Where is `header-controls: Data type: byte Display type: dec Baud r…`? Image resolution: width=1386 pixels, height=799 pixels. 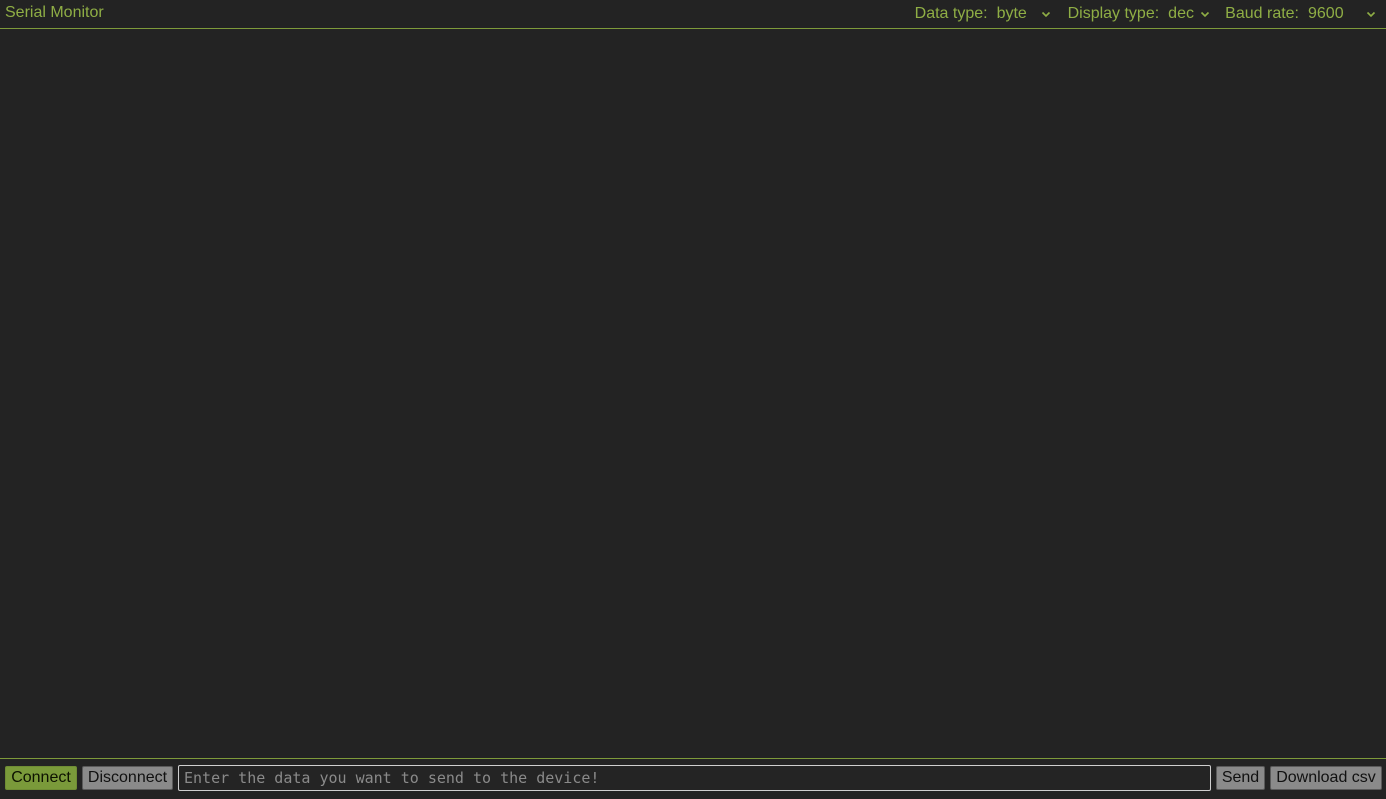
header-controls: Data type: byte Display type: dec Baud r… is located at coordinates (1150, 14).